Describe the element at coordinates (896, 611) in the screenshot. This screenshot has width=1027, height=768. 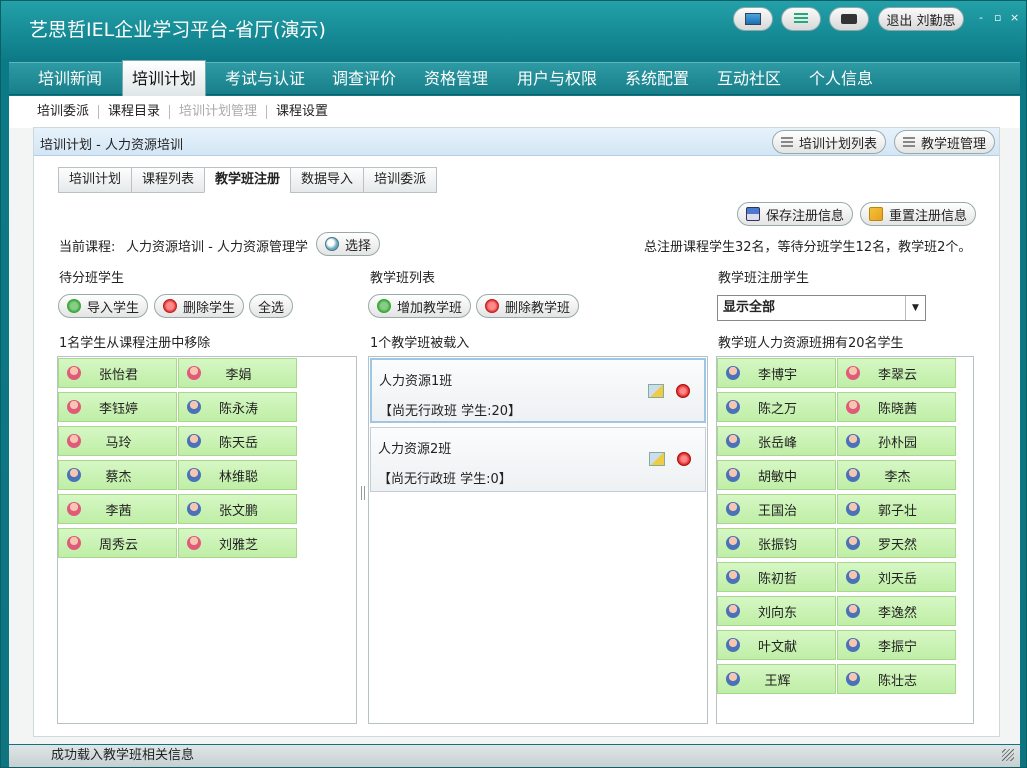
I see `student-card: 李逸然` at that location.